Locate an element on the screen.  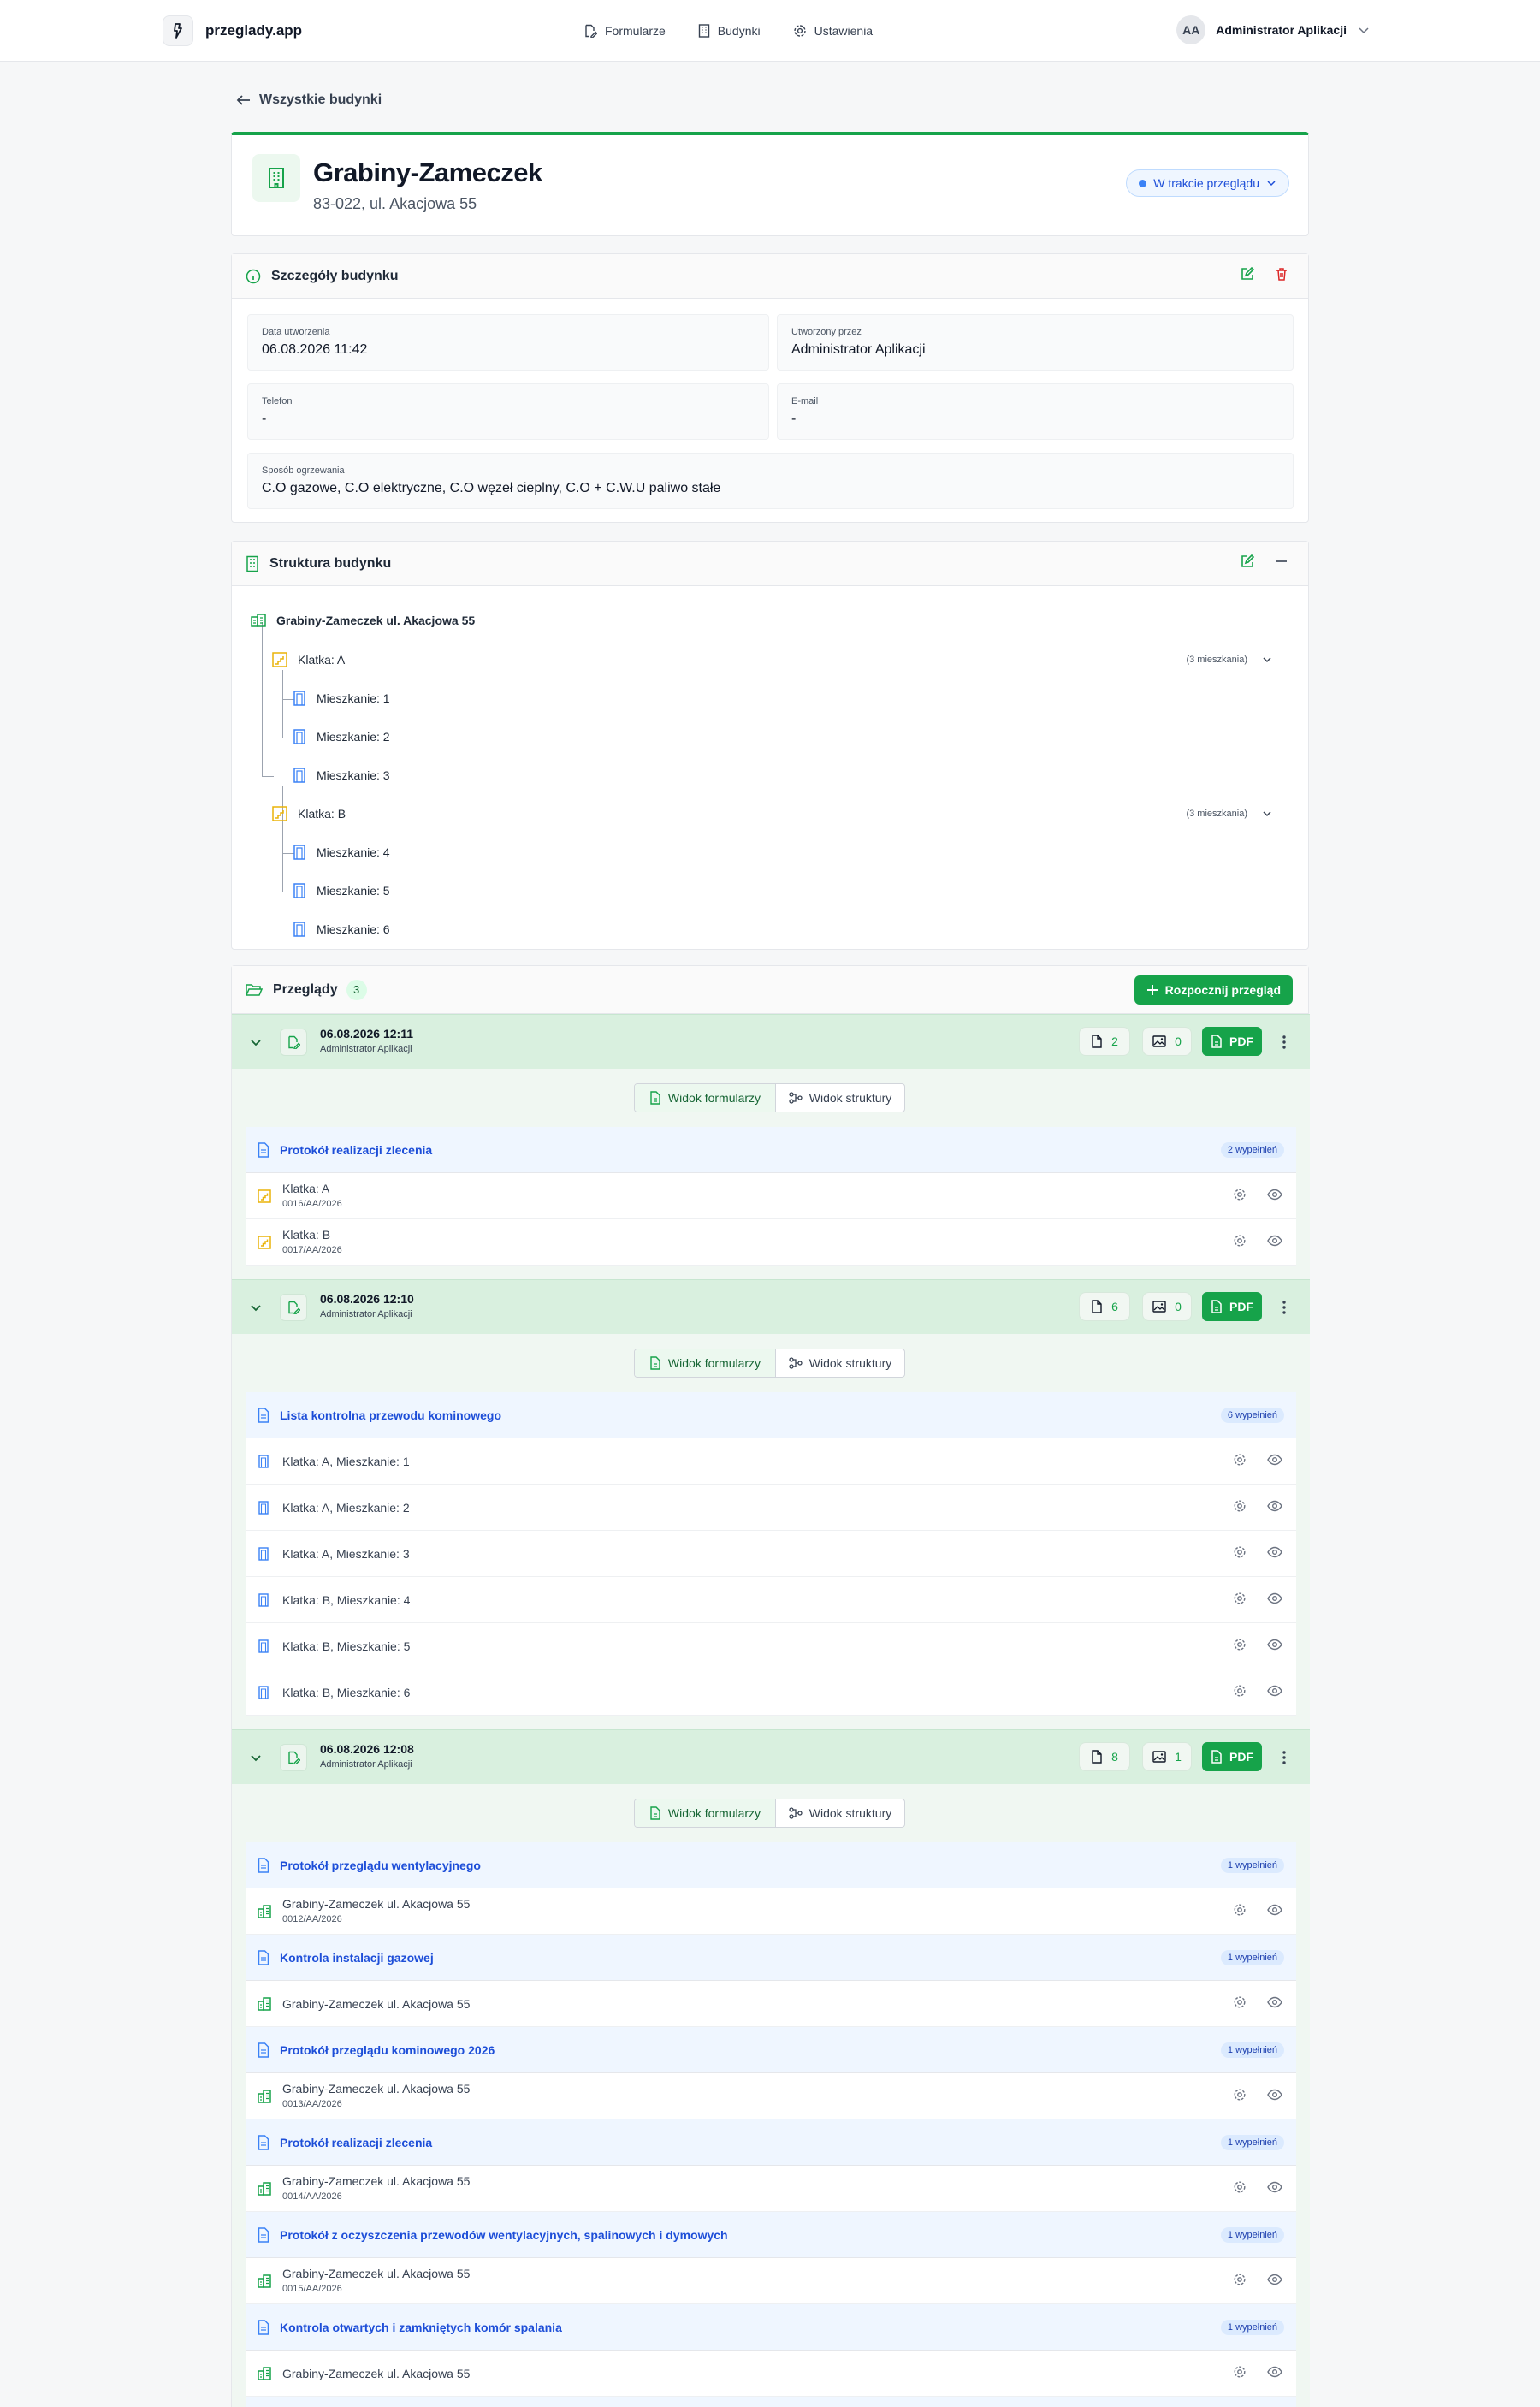
form-entry-row: Klatka: B, Mieszkanie: 6 is located at coordinates (771, 1692).